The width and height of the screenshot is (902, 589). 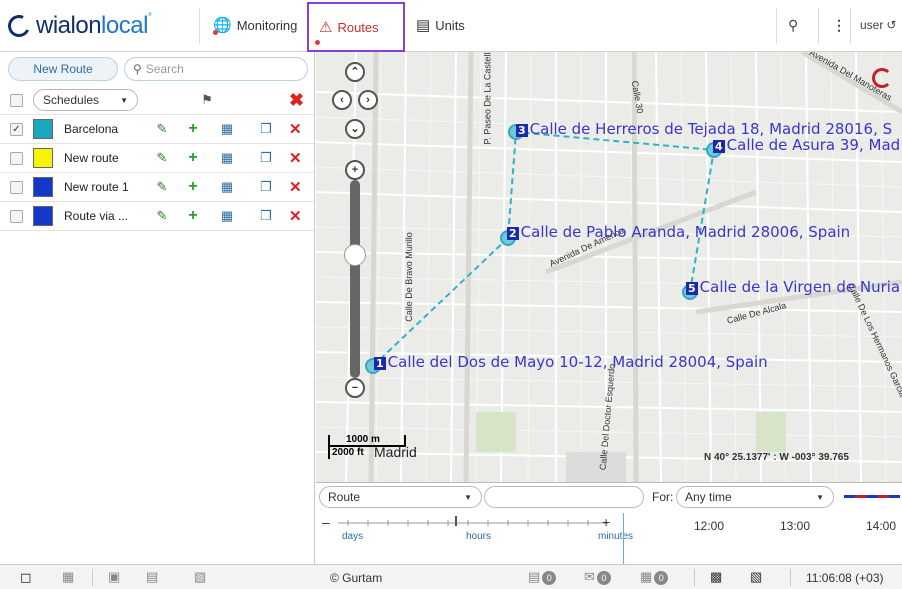 I want to click on route-dropdown-label: Route, so click(x=344, y=497).